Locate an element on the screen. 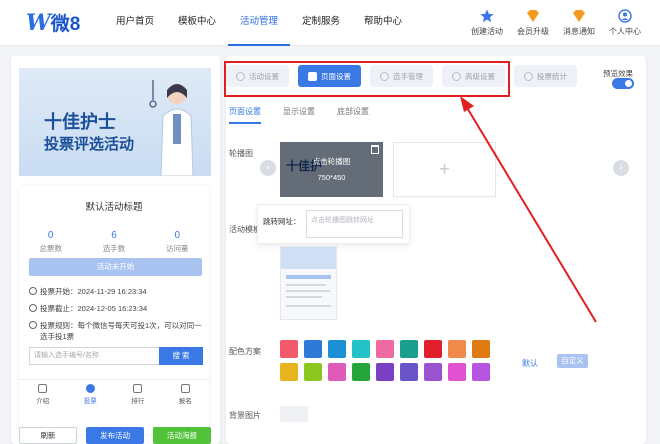 Image resolution: width=660 pixels, height=444 pixels. preview-tabbar: 介绍 投票 排行 报名 is located at coordinates (114, 392).